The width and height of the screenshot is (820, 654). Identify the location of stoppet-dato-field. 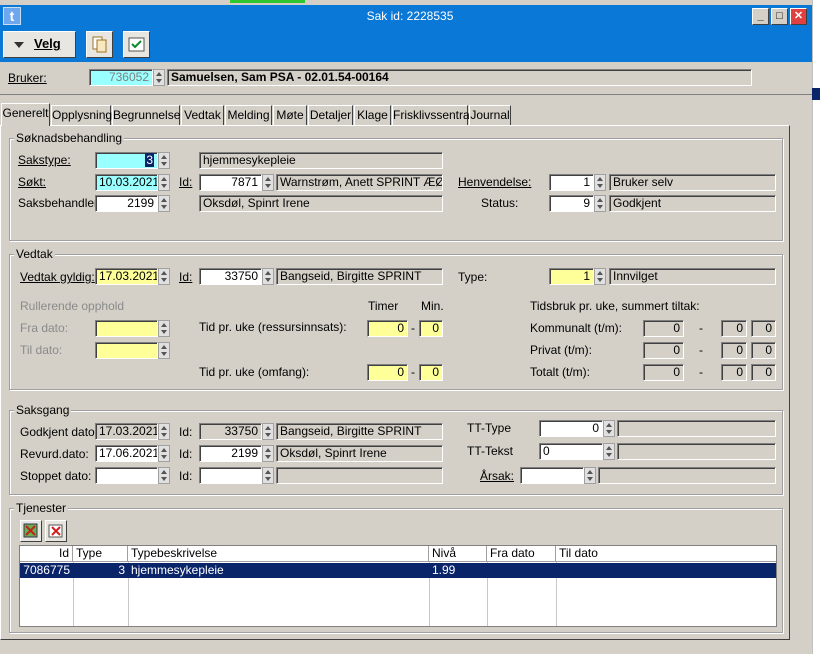
(126, 475).